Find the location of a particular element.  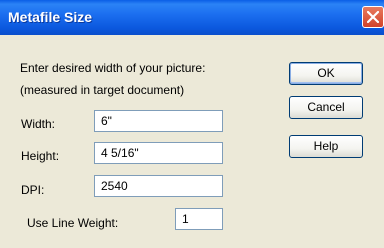

window-title: Metafile Size is located at coordinates (50, 17).